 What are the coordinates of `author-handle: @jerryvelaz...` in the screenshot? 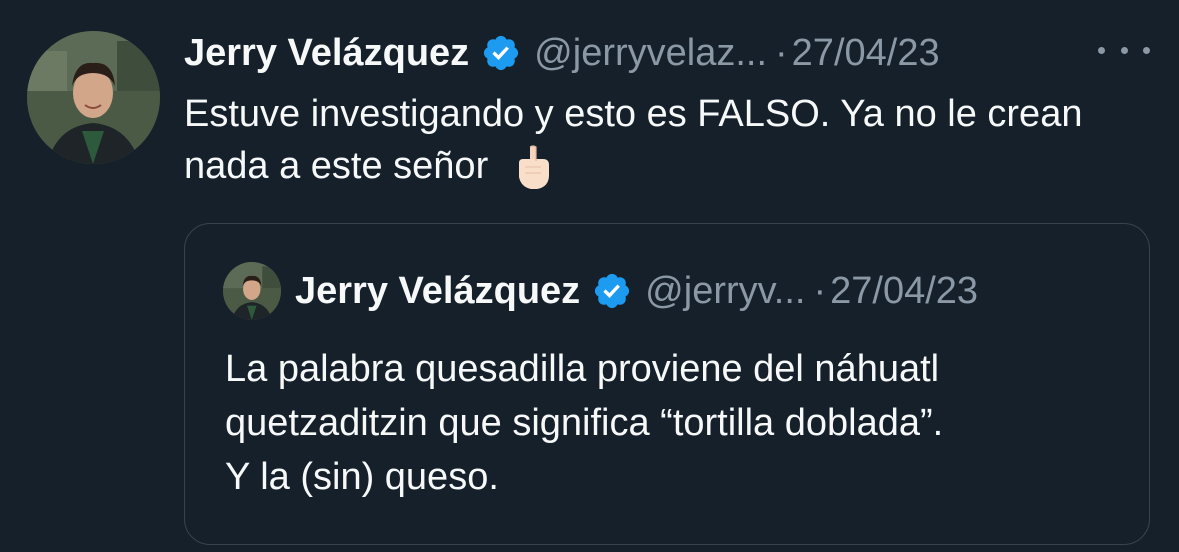 It's located at (650, 53).